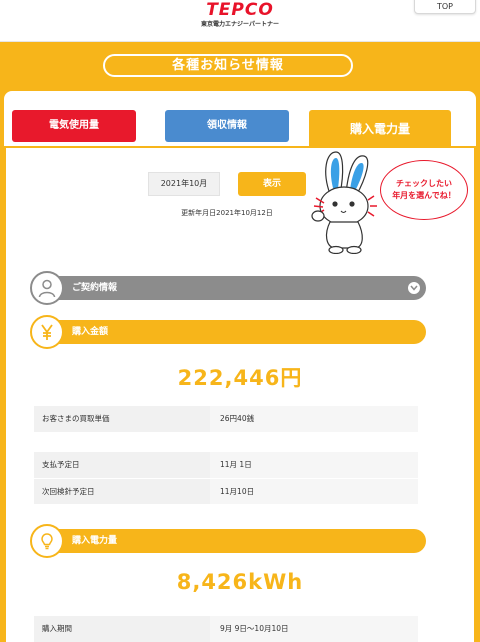 The width and height of the screenshot is (480, 642). I want to click on schedule-table: 支払予定日 11月 1日 次回検針予定日 11月10日, so click(226, 478).